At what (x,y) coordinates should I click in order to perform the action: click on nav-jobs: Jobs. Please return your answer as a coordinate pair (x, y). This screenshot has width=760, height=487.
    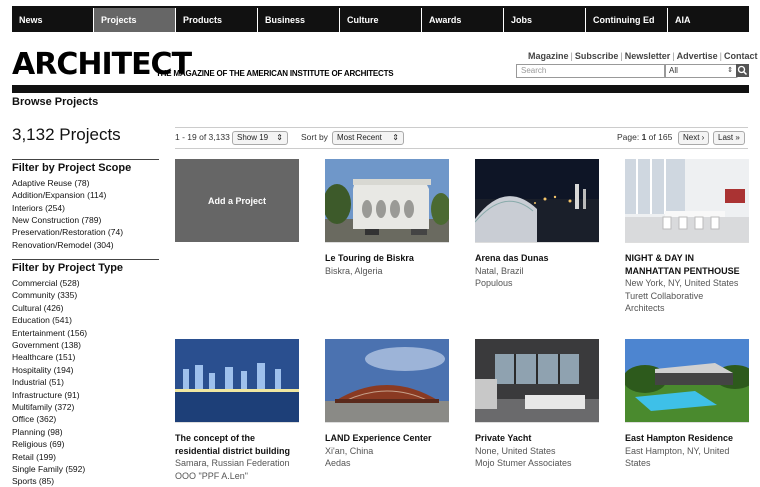
    Looking at the image, I should click on (545, 20).